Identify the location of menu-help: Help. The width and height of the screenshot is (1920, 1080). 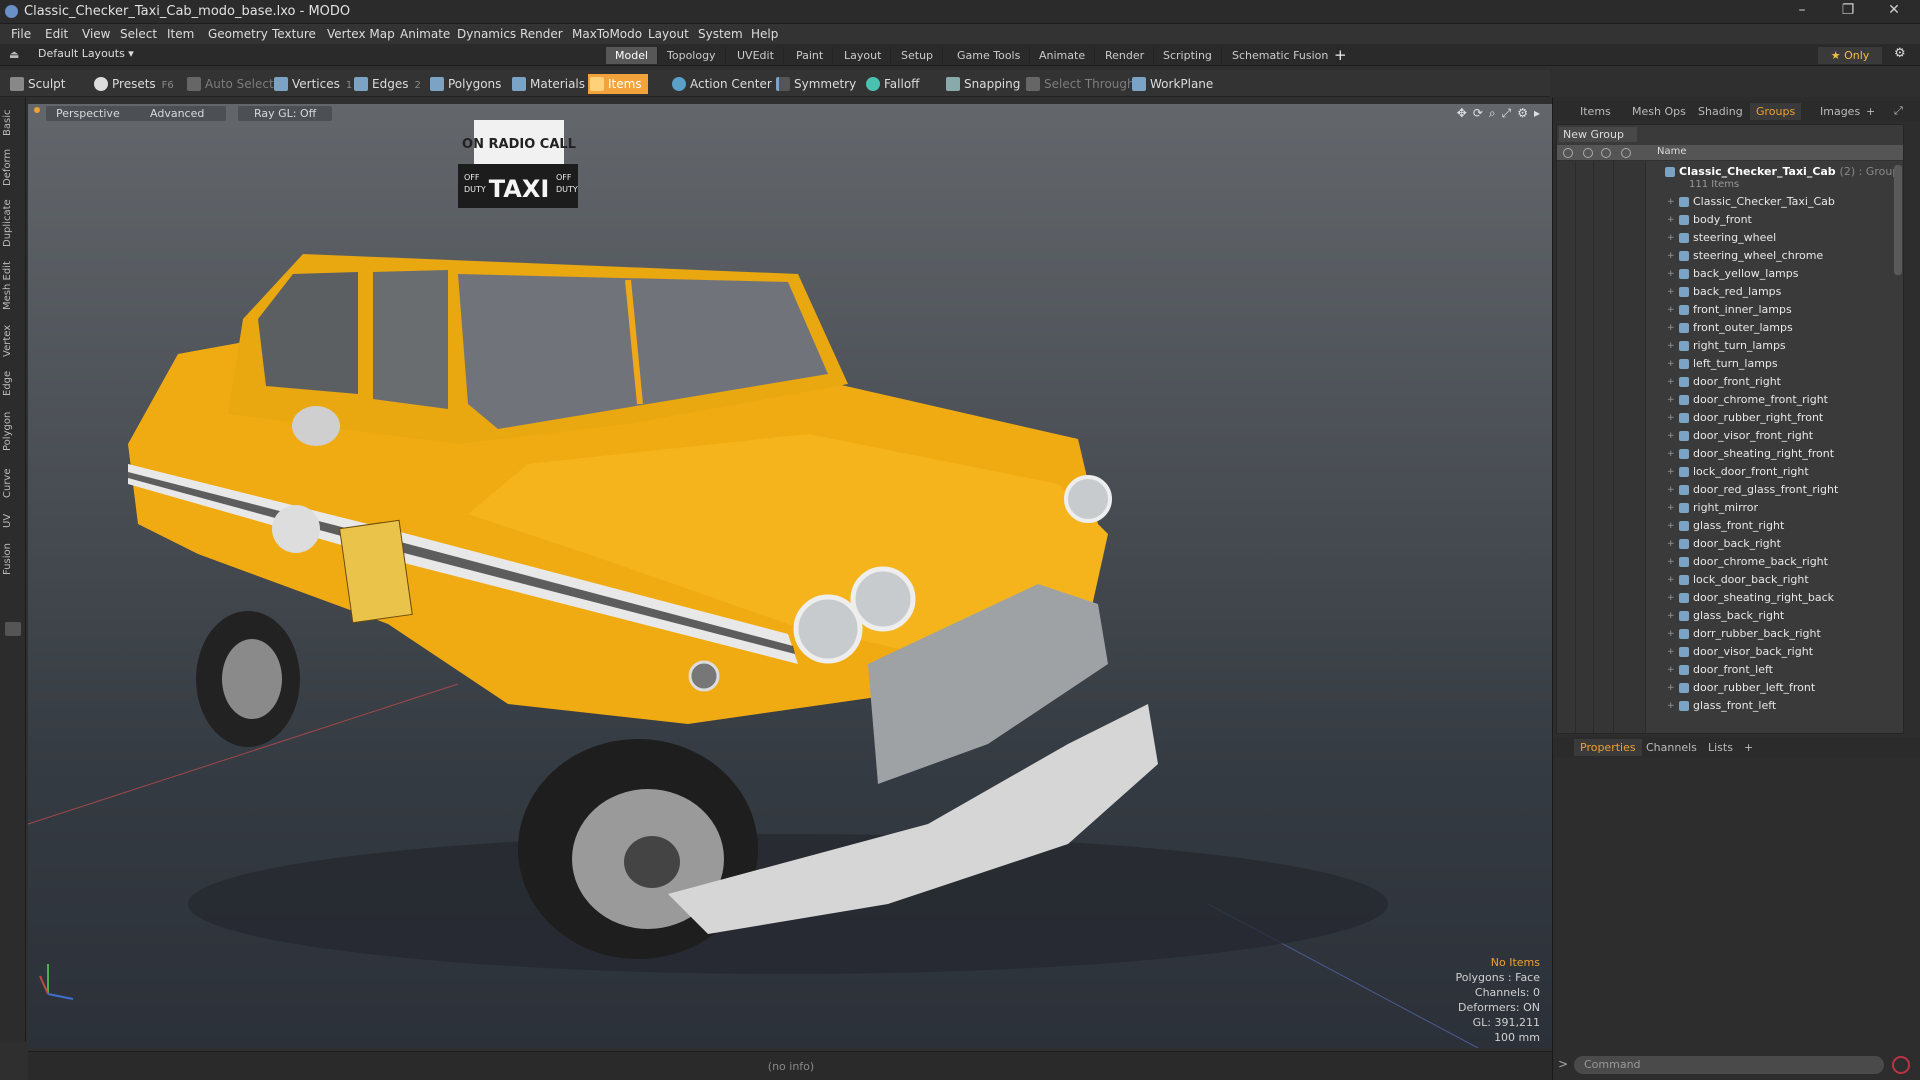
(764, 34).